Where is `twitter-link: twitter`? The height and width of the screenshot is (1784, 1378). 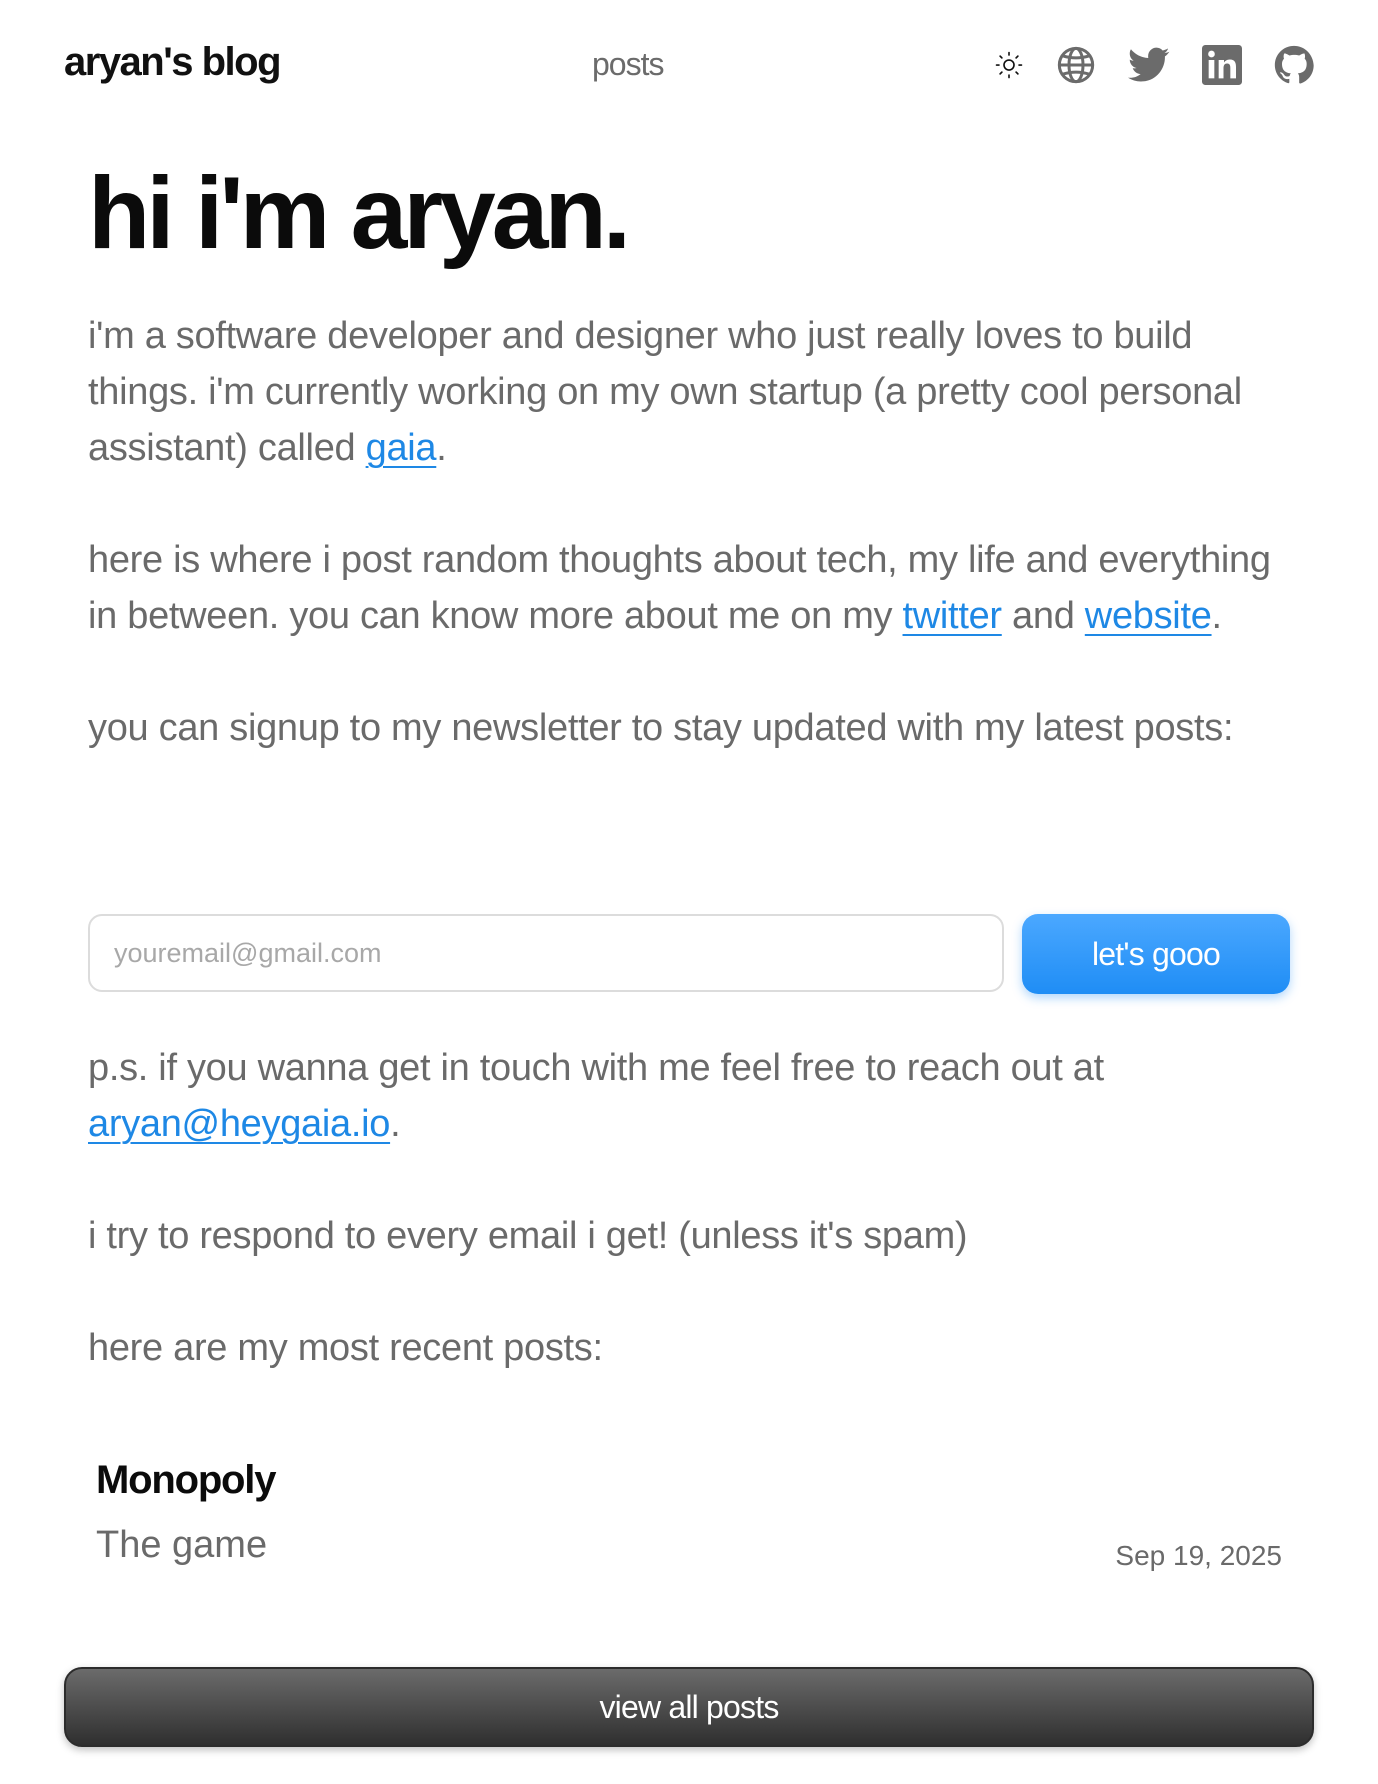
twitter-link: twitter is located at coordinates (953, 616).